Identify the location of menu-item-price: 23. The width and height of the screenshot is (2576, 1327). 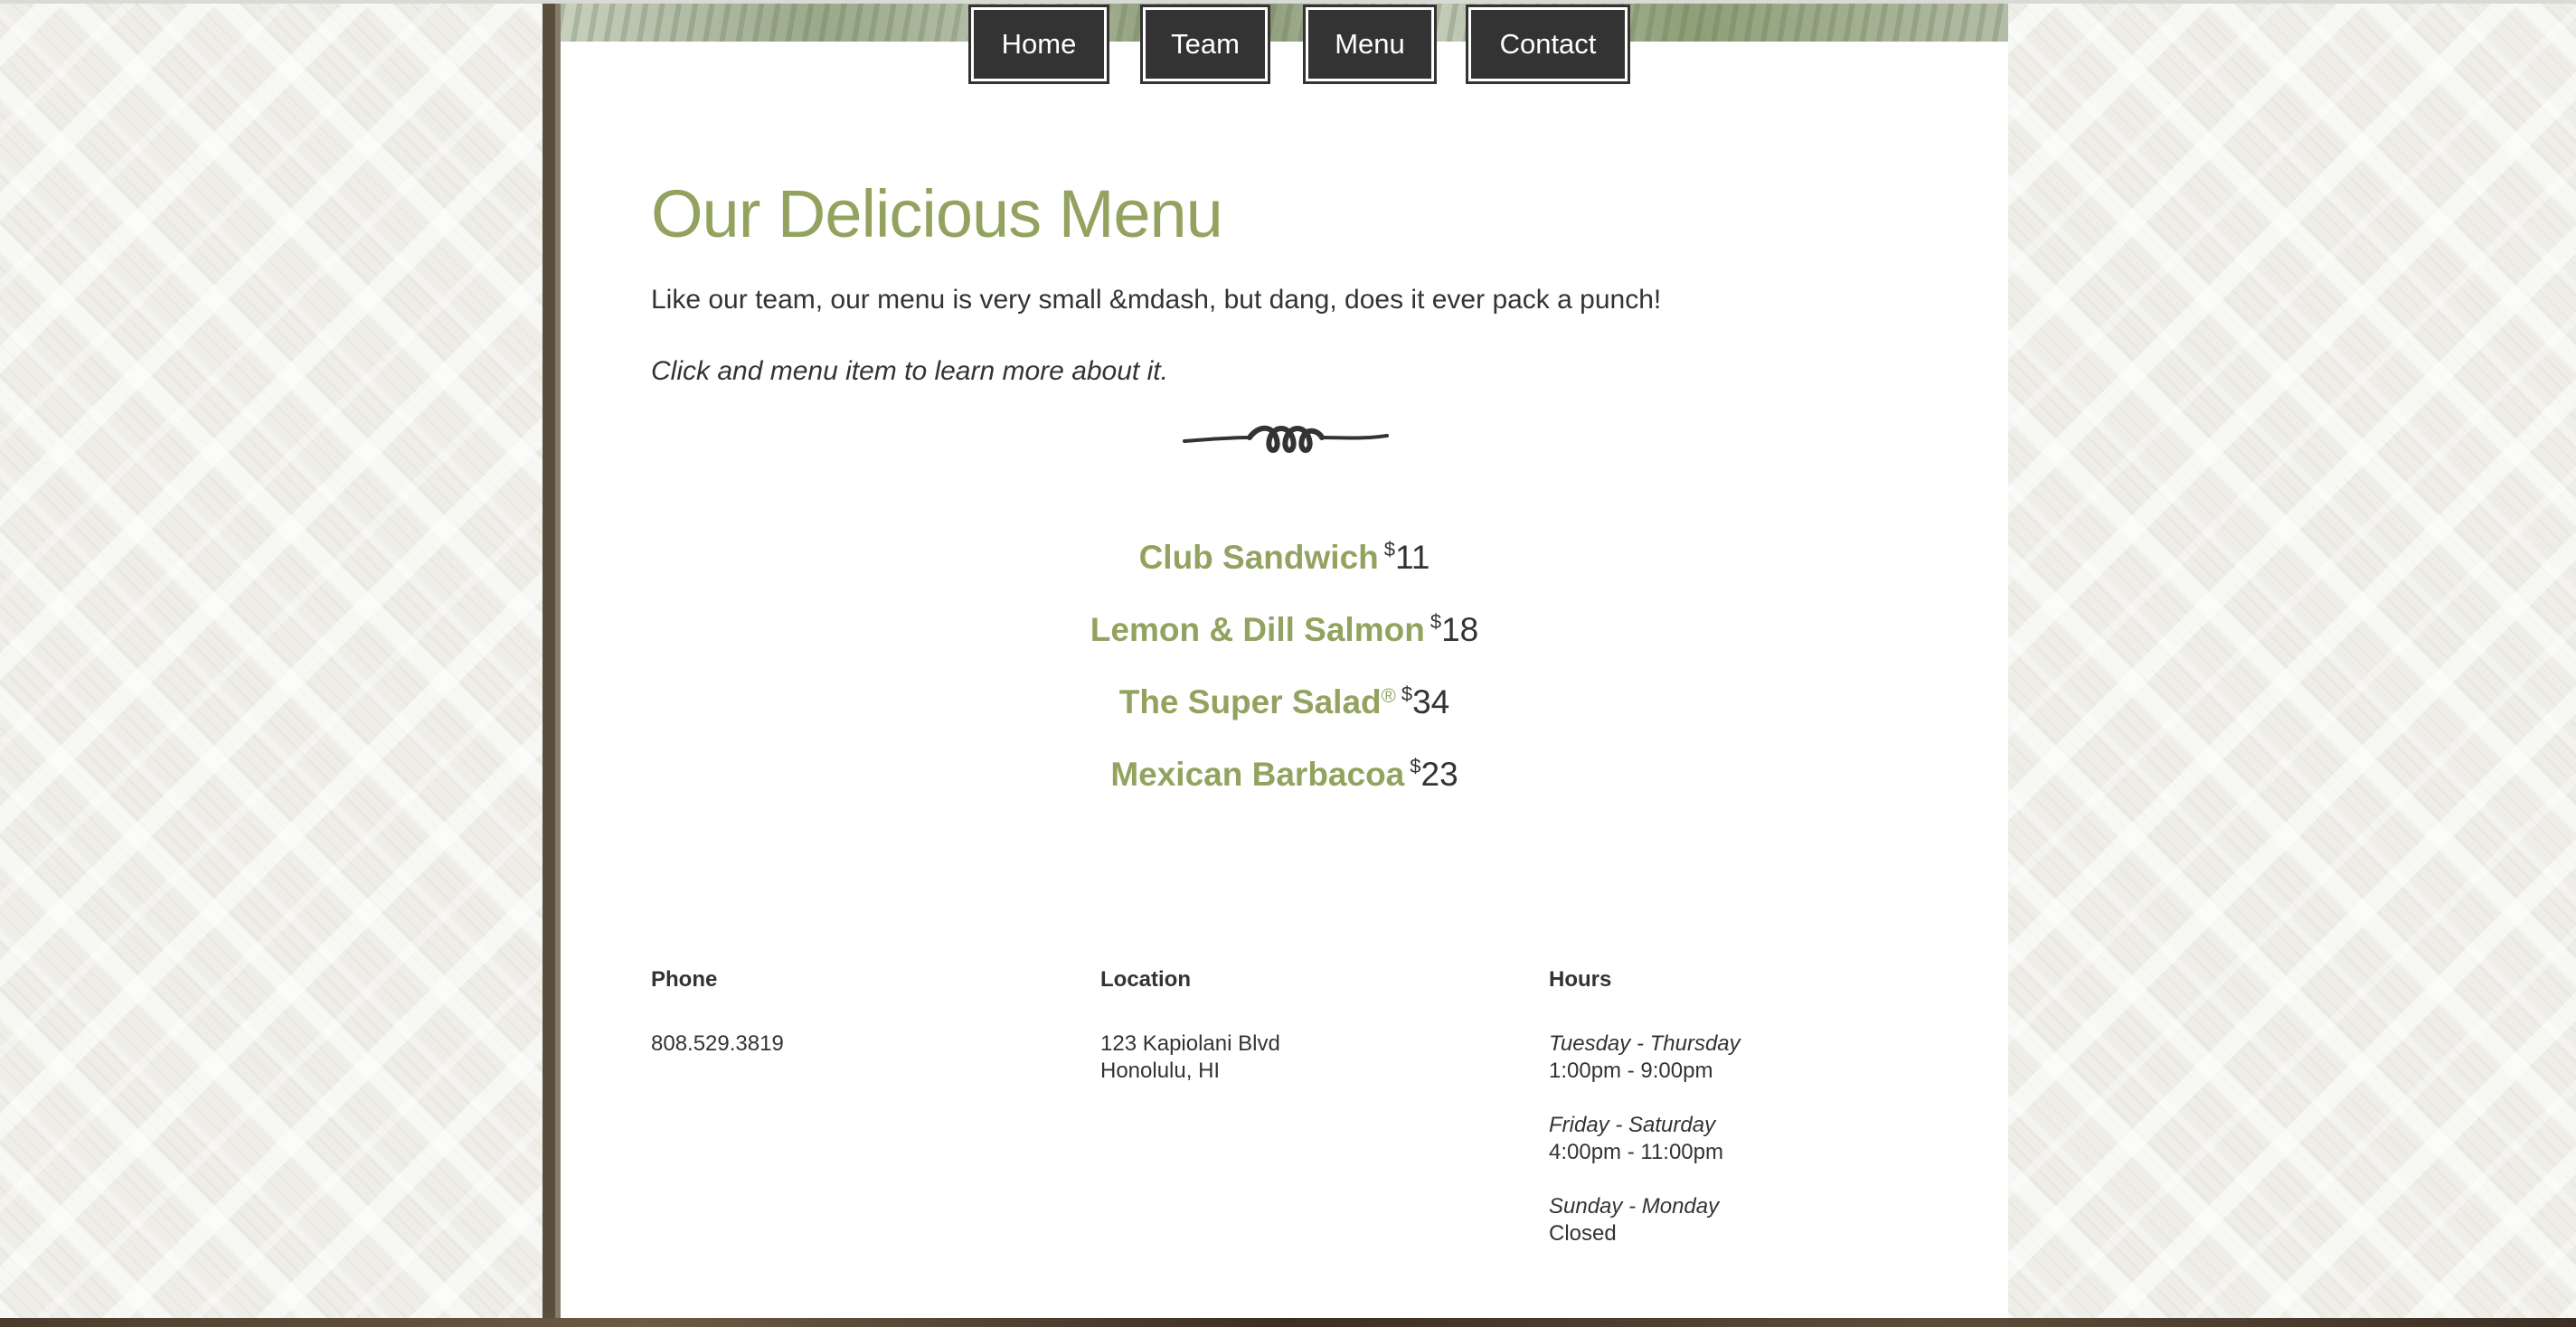
(1439, 774).